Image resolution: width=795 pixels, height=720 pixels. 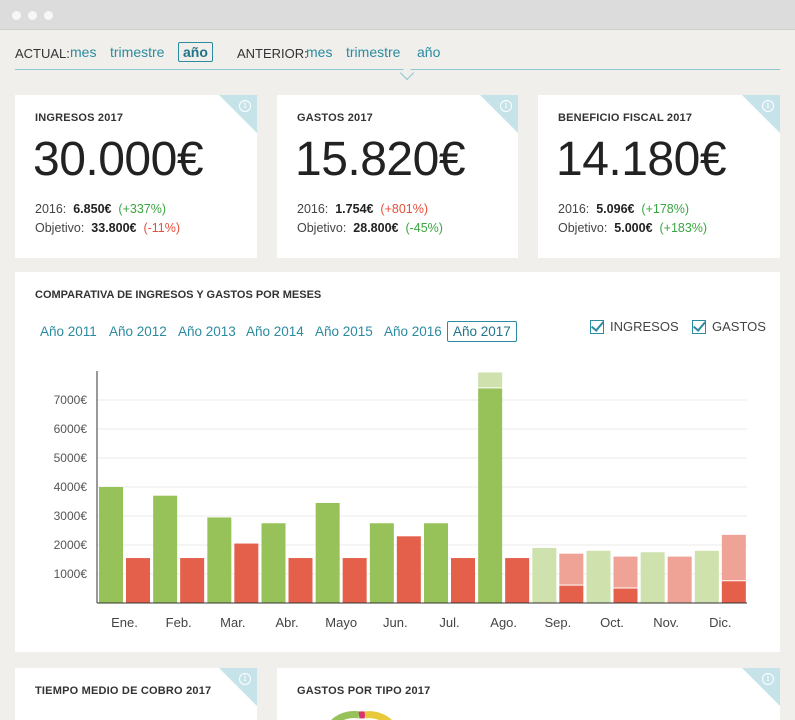 I want to click on anterior-option-trimestre: trimestre, so click(x=373, y=52).